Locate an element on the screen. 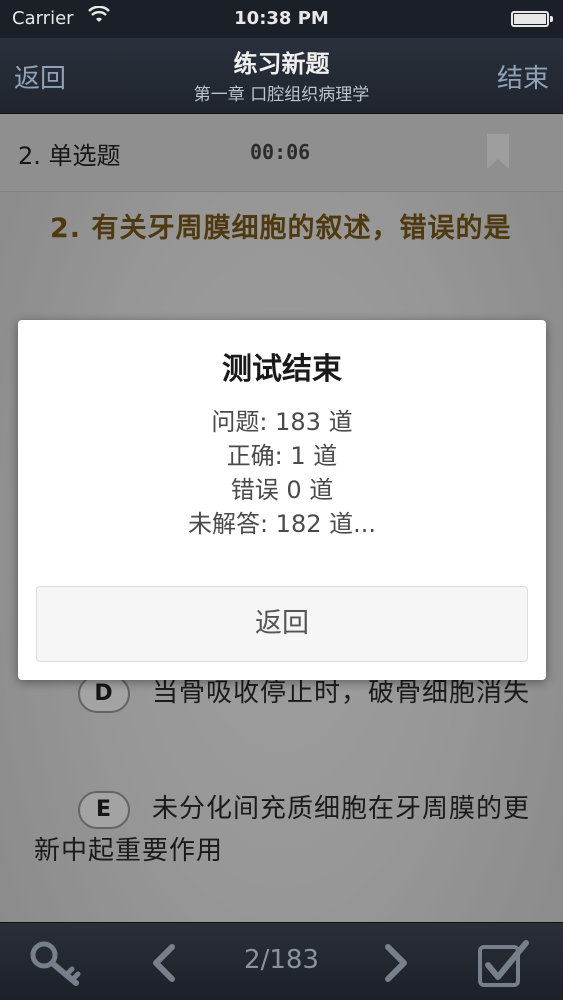 The height and width of the screenshot is (1000, 563). status-bar: Carrier 10:38 PM is located at coordinates (281, 19).